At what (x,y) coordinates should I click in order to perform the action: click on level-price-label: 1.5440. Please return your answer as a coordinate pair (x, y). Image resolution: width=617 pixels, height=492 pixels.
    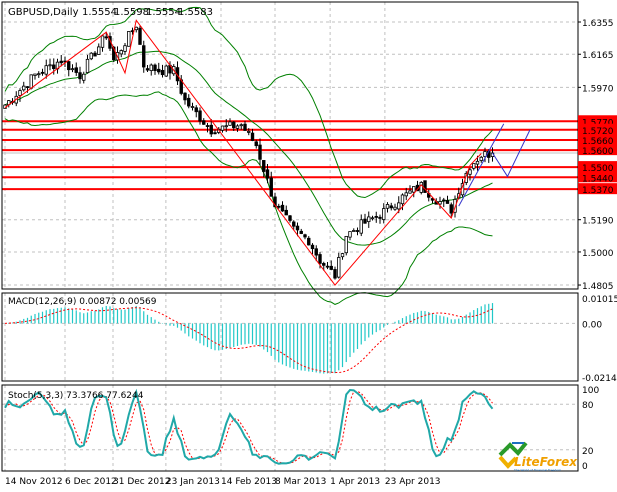
    Looking at the image, I should click on (598, 179).